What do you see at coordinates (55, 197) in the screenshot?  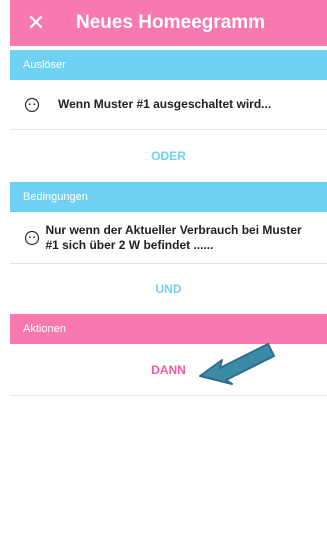 I see `section-label-conditions: Bedingungen` at bounding box center [55, 197].